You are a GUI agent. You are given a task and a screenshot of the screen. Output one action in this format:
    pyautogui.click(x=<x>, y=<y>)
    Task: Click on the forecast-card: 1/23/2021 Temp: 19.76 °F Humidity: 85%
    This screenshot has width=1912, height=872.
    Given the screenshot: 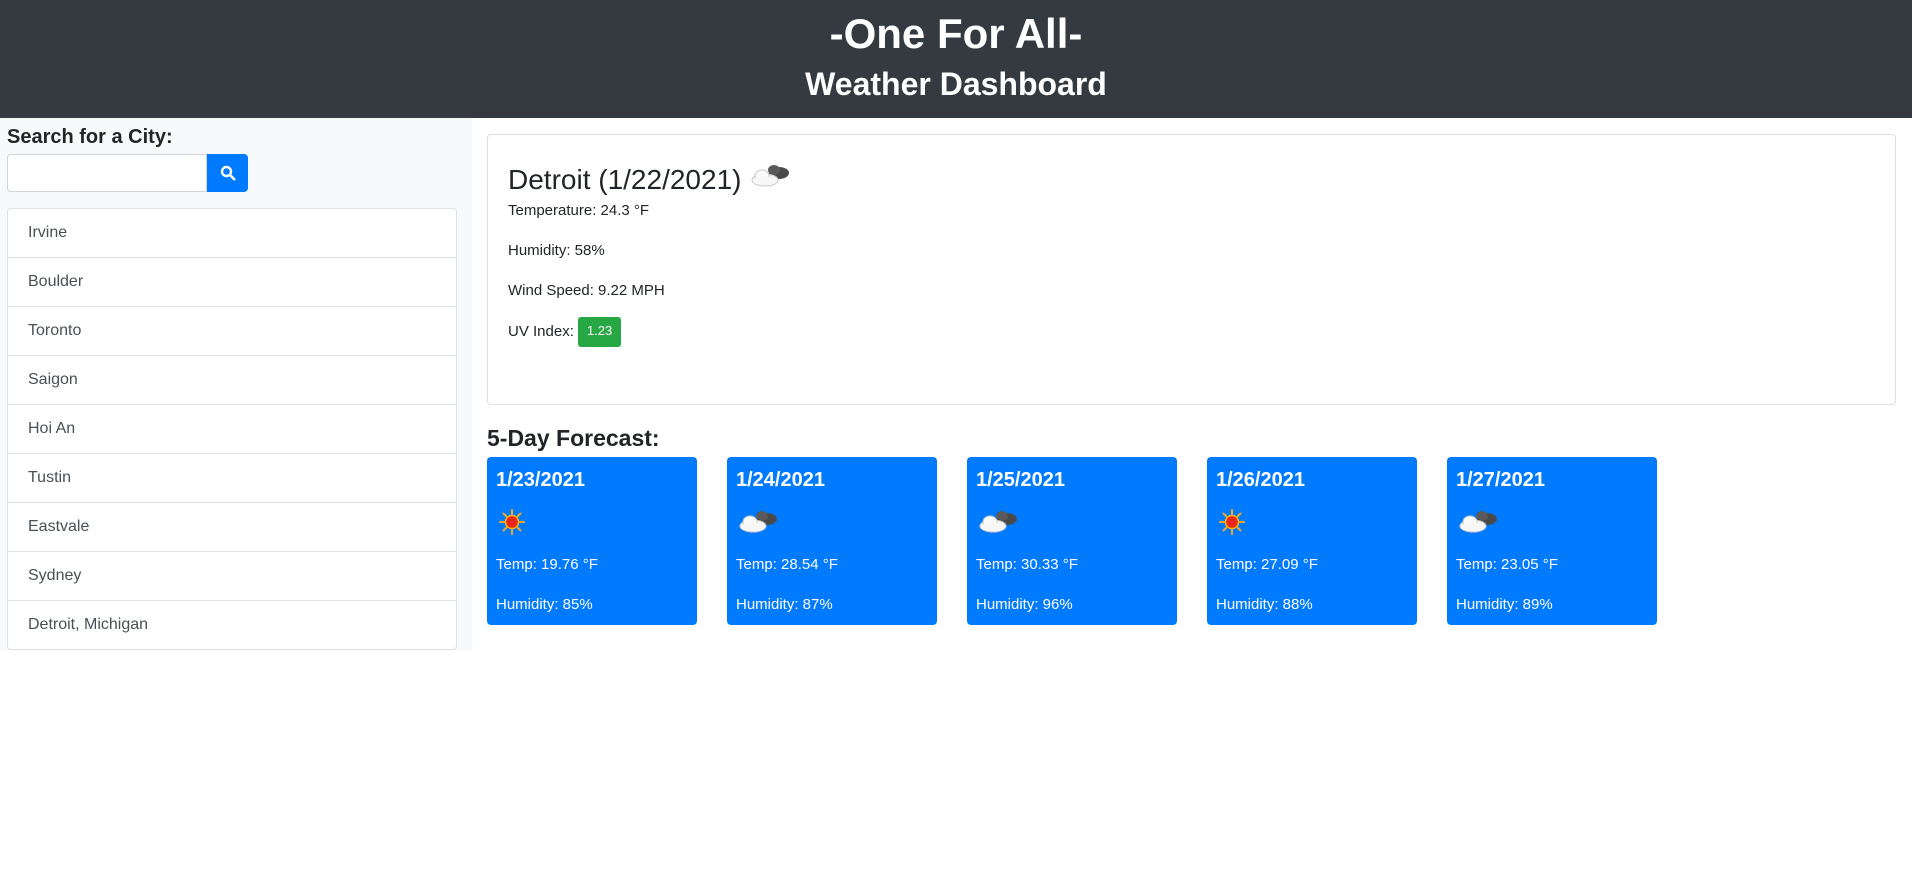 What is the action you would take?
    pyautogui.click(x=592, y=541)
    